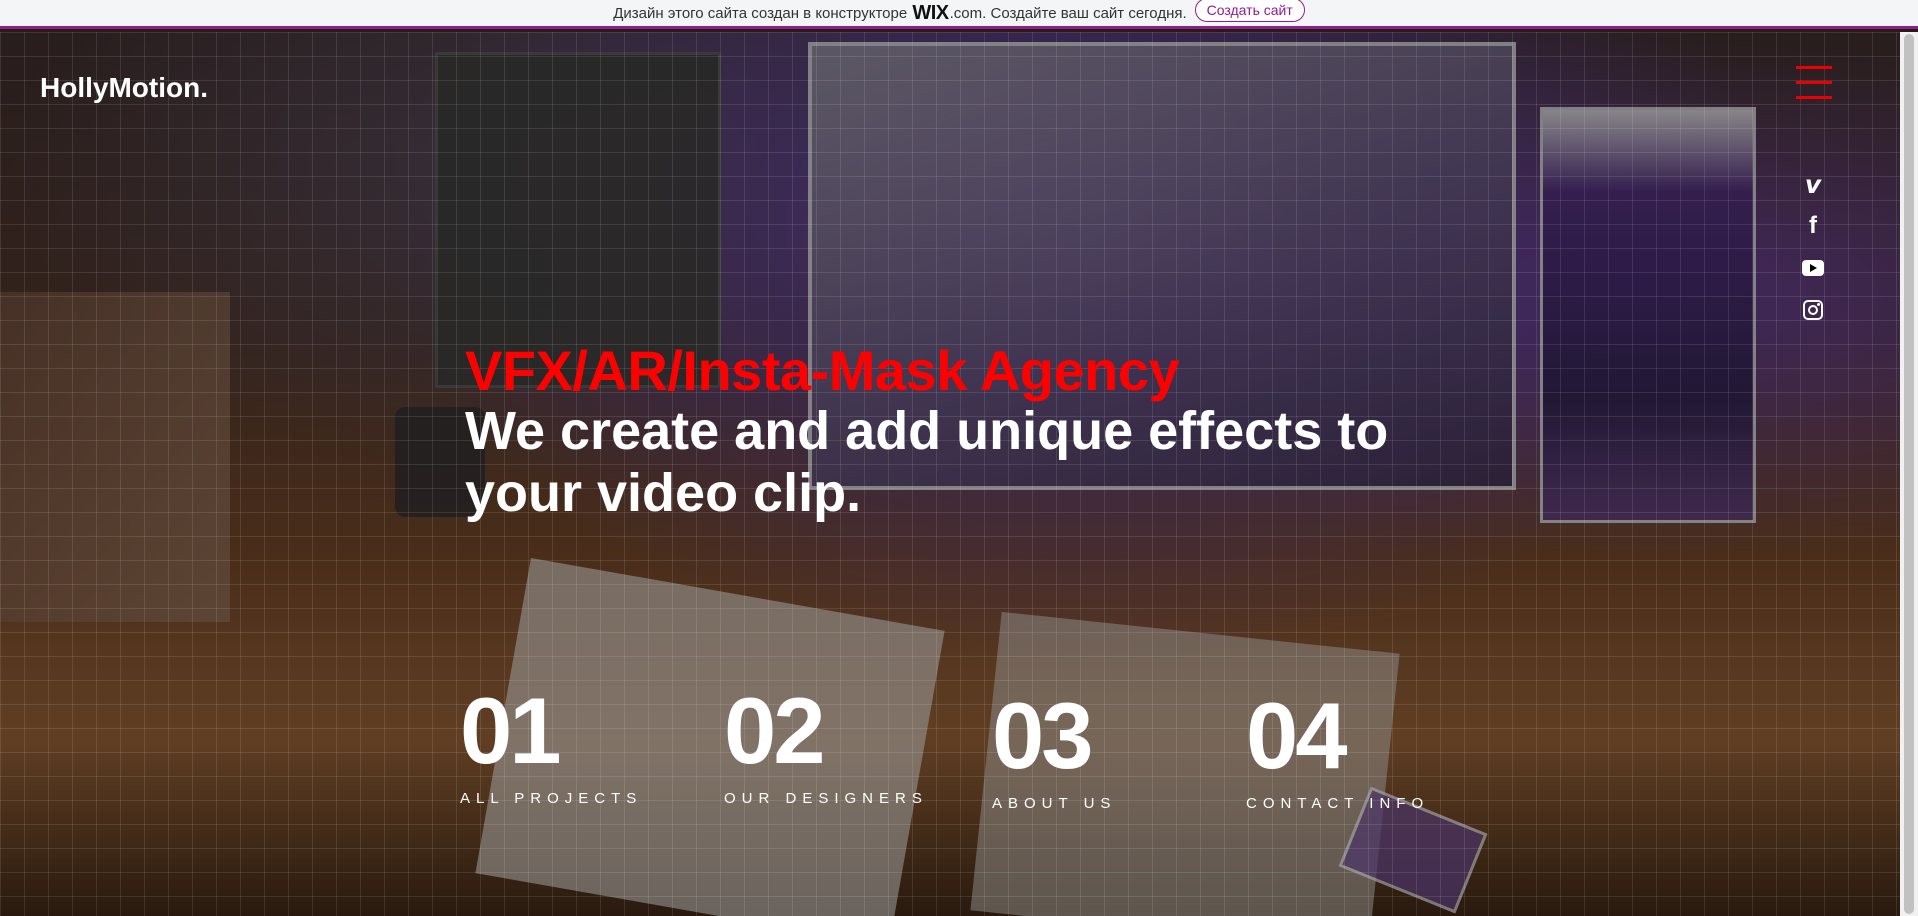 Image resolution: width=1918 pixels, height=916 pixels. I want to click on scrollbar-thumb, so click(1909, 474).